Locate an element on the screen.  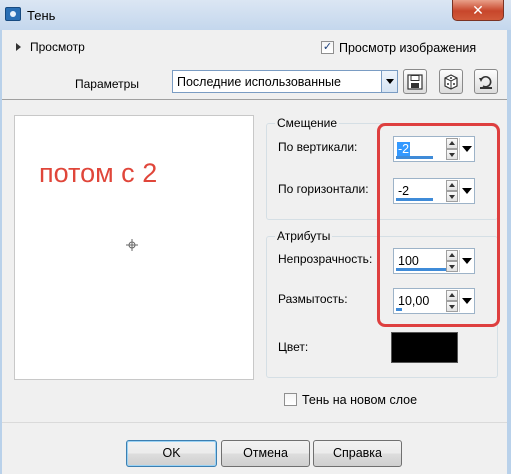
blur-value: 10,00 is located at coordinates (413, 301).